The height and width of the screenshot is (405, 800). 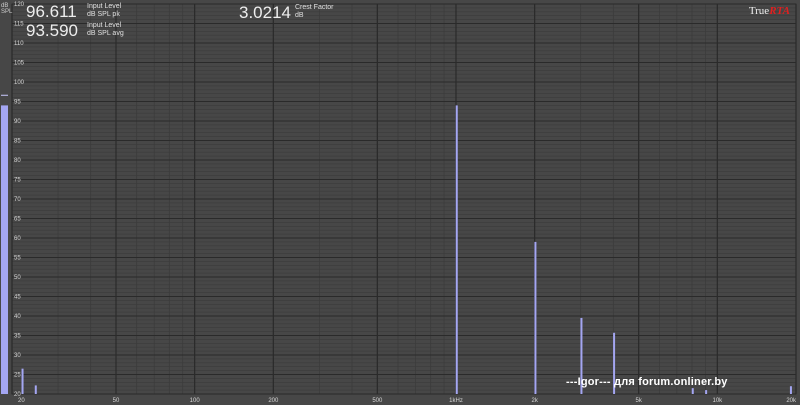 What do you see at coordinates (17, 161) in the screenshot?
I see `y-tick-label: 80` at bounding box center [17, 161].